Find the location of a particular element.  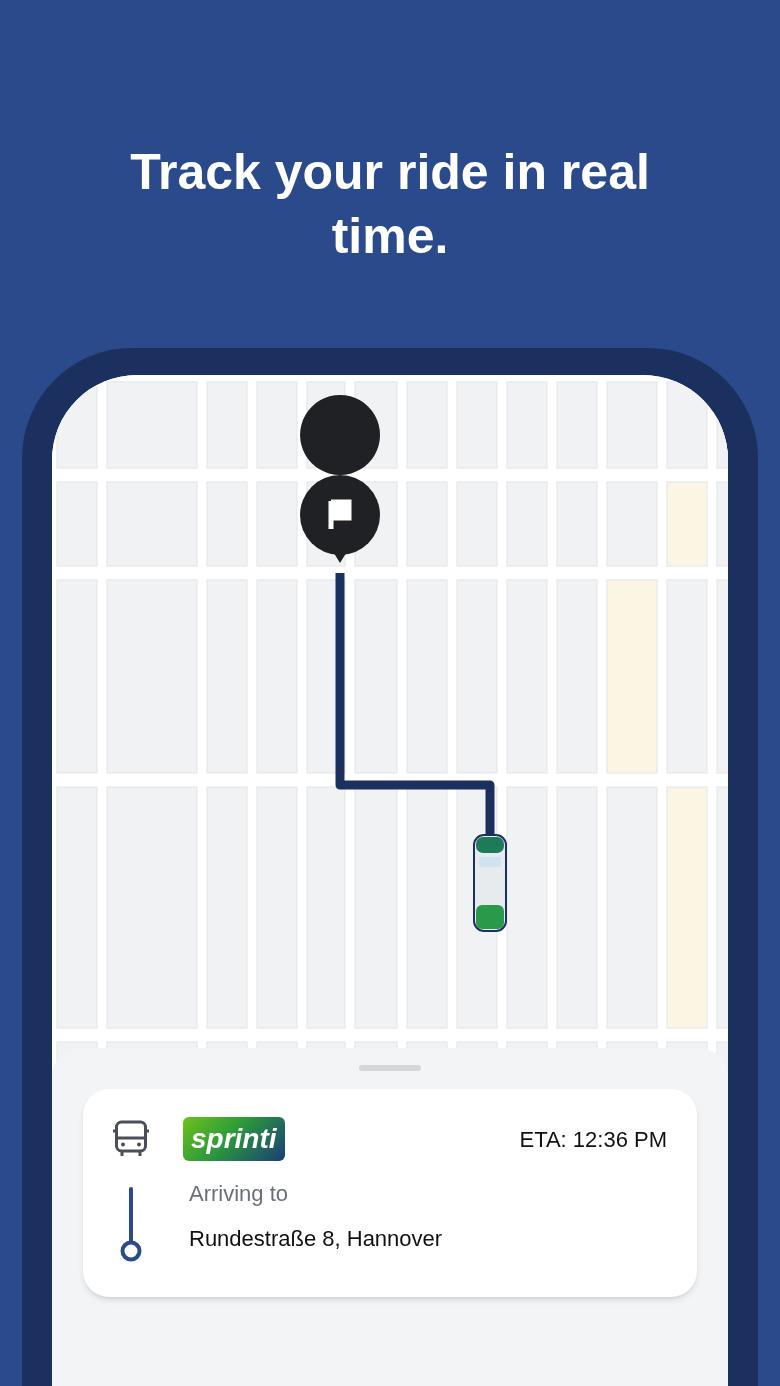

operator-logo: sprinti is located at coordinates (234, 1139).